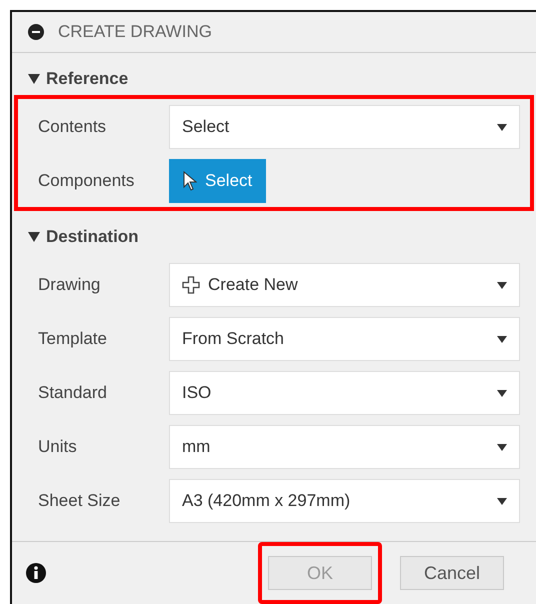 The width and height of the screenshot is (536, 604). I want to click on dropdown-field: ISO, so click(344, 393).